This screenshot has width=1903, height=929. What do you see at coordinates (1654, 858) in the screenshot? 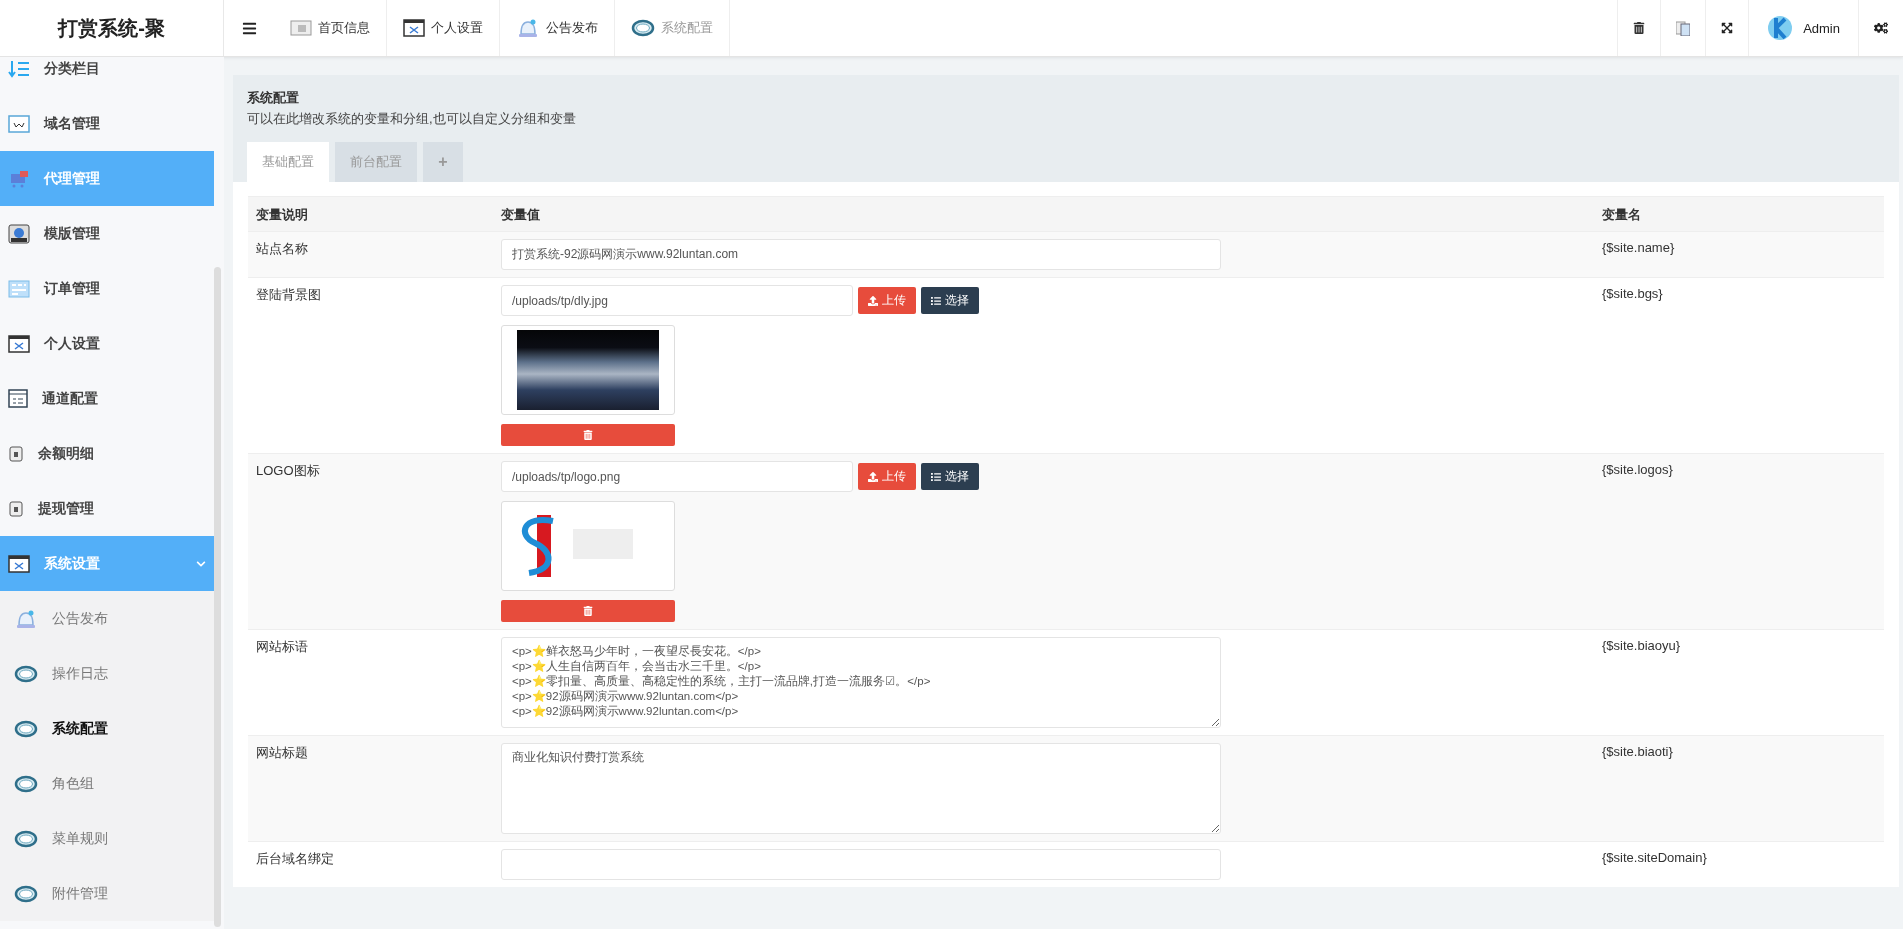
I see `variable-name: {$site.siteDomain}` at bounding box center [1654, 858].